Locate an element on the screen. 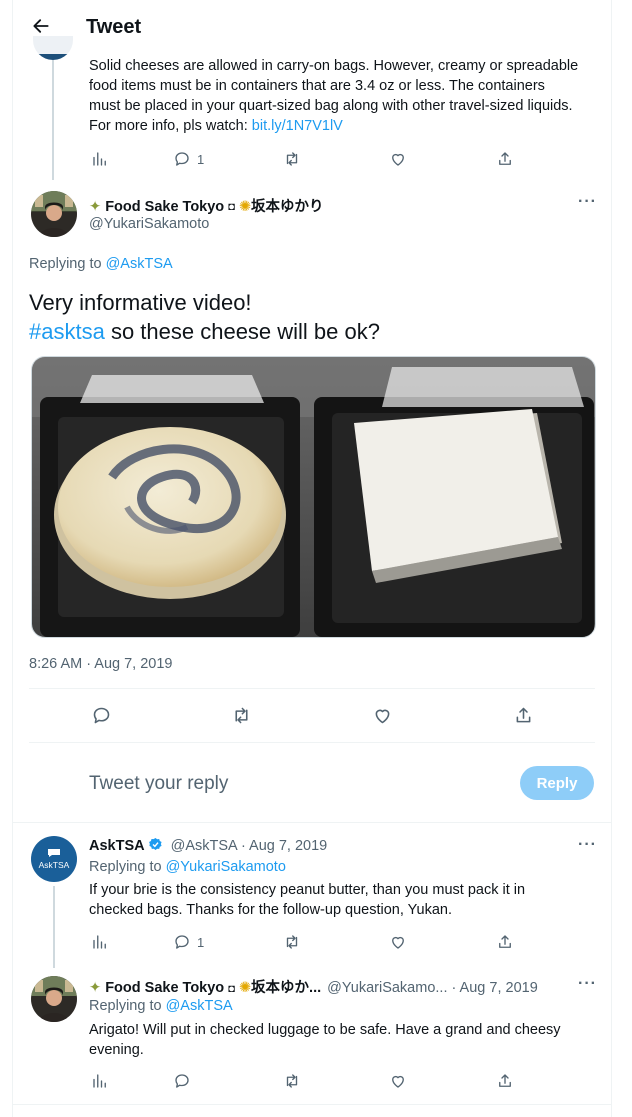 The image size is (632, 1117). author-name-row: ✦ Food Sake Tokyo ◘ ✺坂本ゆかり is located at coordinates (206, 205).